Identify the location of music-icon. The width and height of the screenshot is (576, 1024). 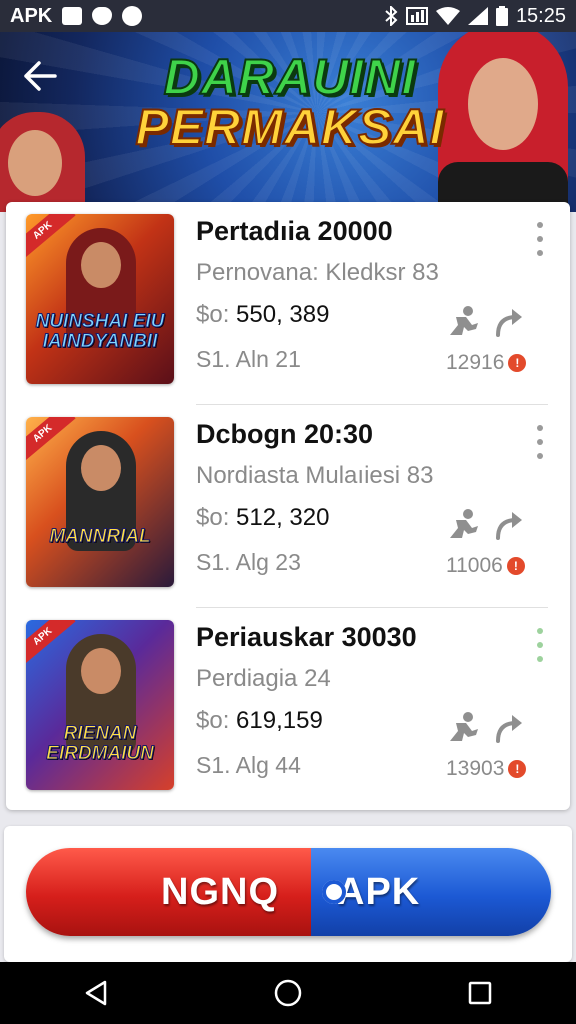
(132, 16).